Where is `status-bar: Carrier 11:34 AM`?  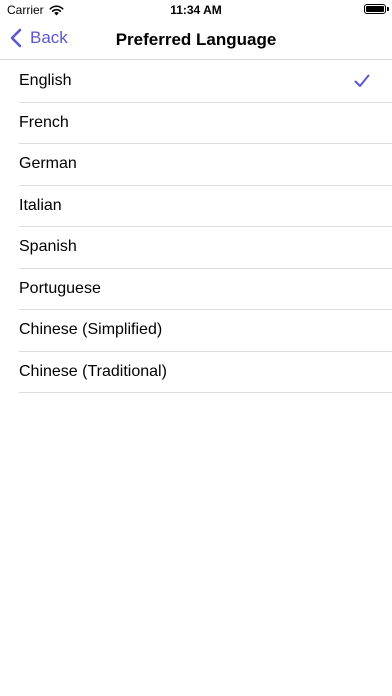 status-bar: Carrier 11:34 AM is located at coordinates (196, 10).